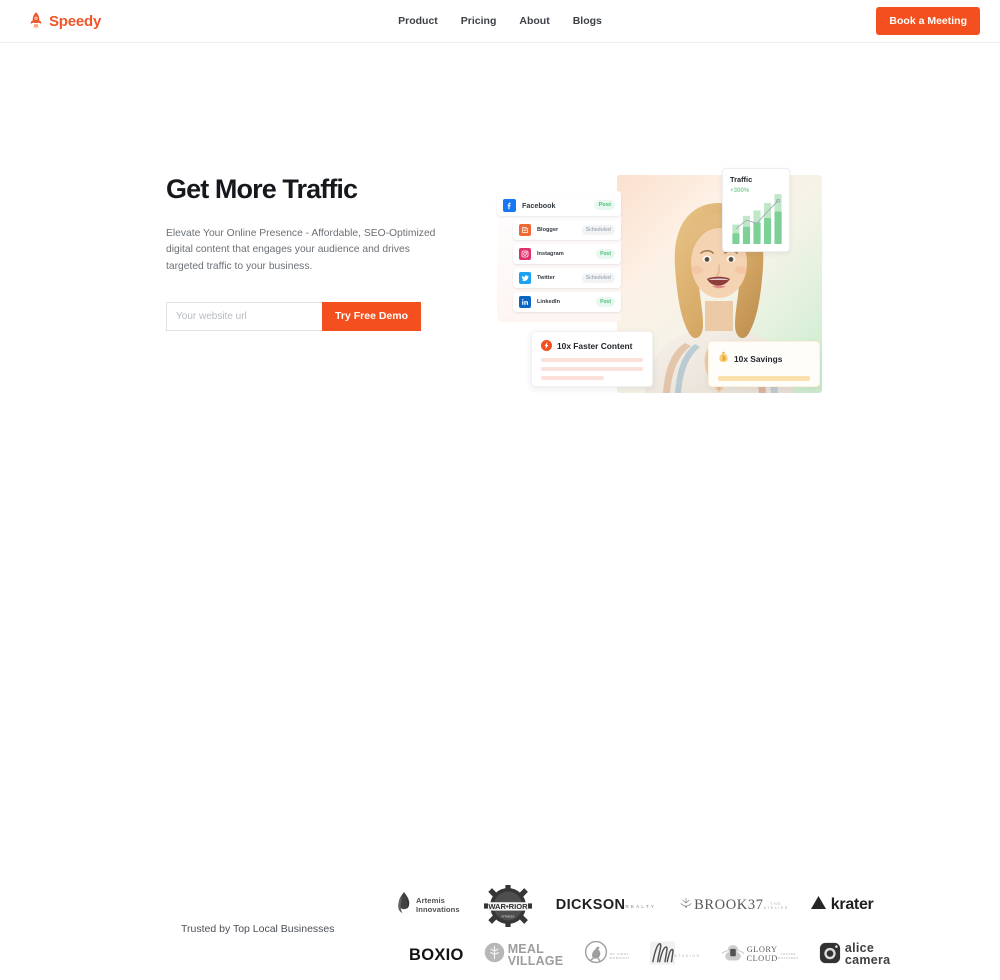  I want to click on atelier-crest-icon, so click(686, 905).